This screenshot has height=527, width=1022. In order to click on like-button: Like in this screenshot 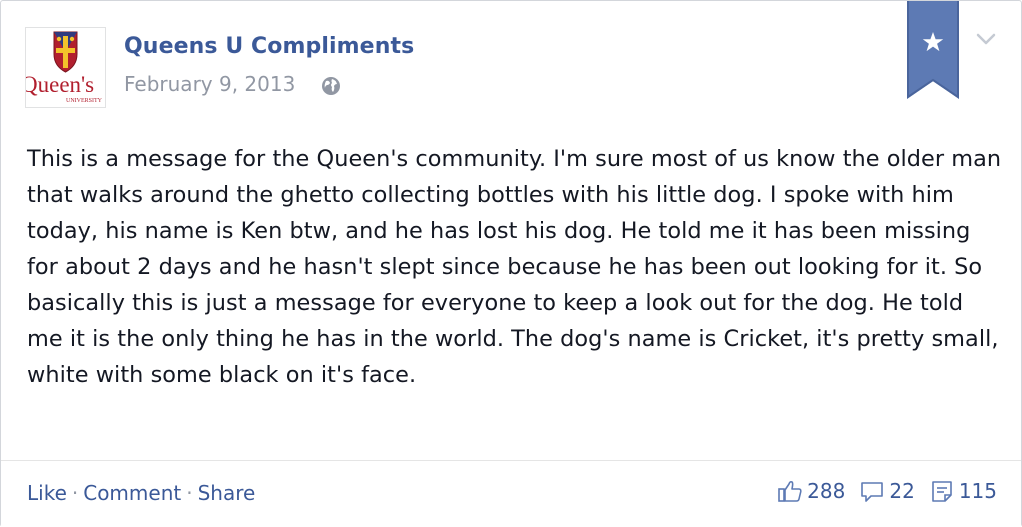, I will do `click(47, 493)`.